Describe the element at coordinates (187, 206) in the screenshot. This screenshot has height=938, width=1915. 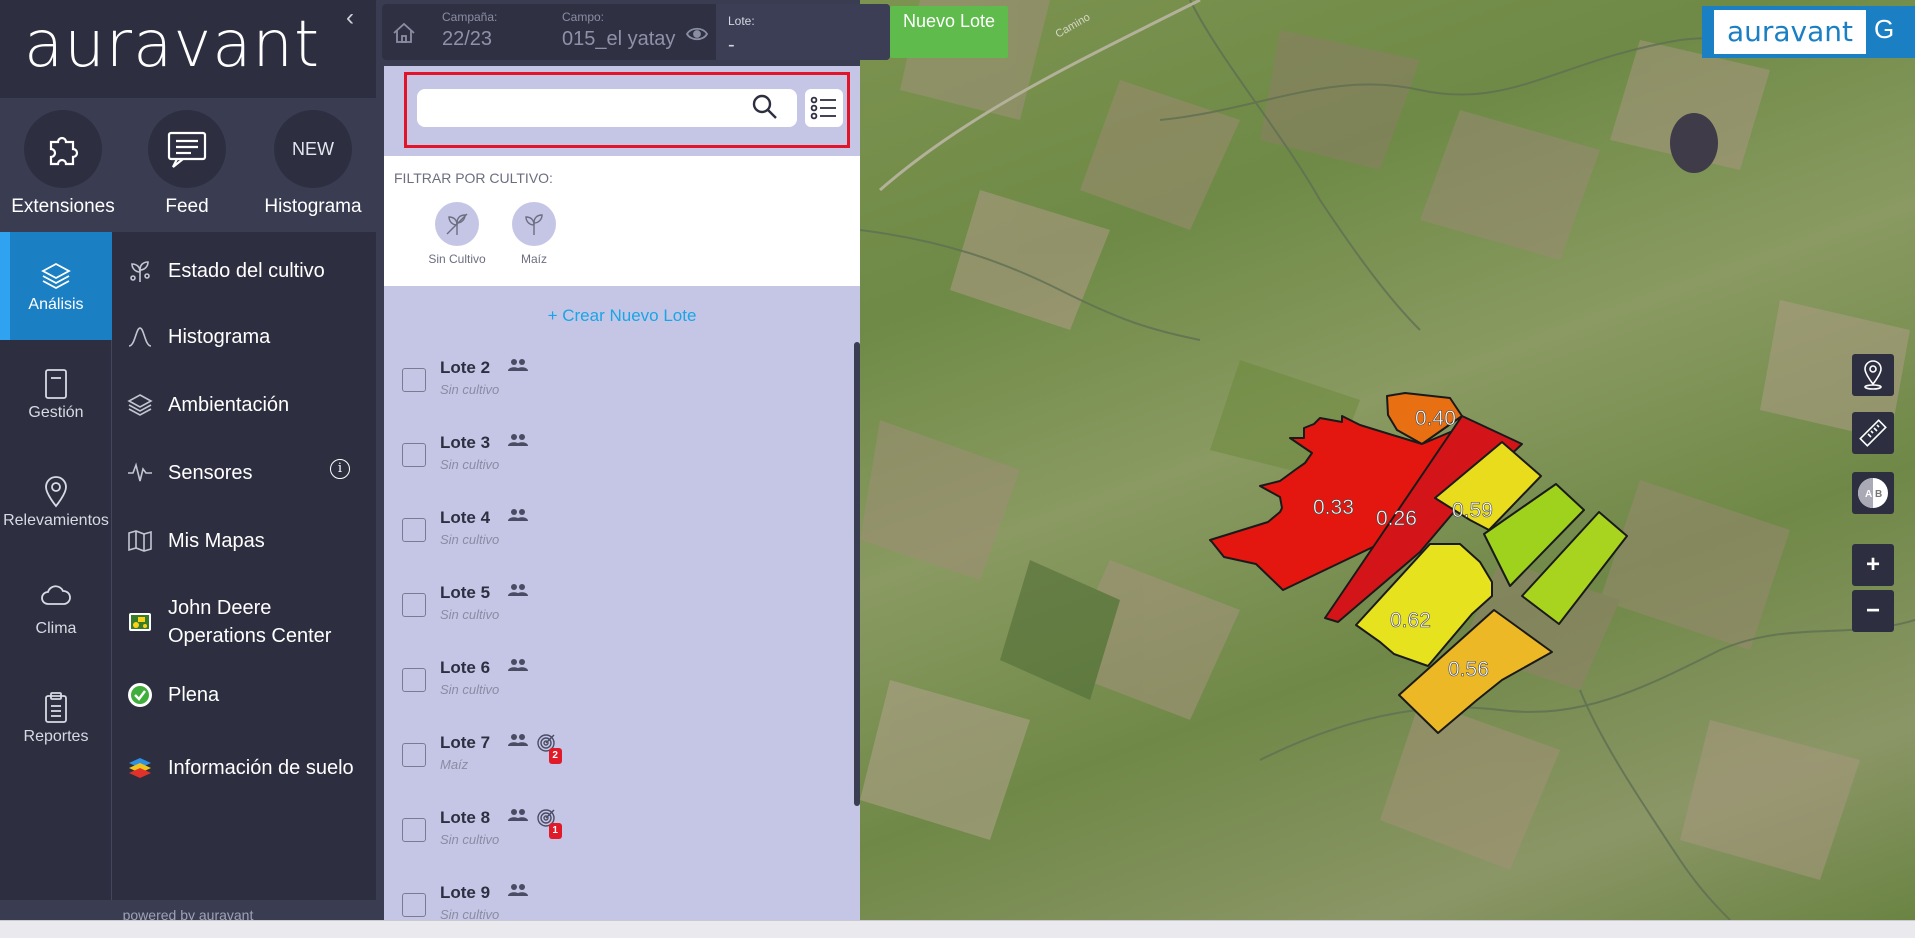
I see `feed-label: Feed` at that location.